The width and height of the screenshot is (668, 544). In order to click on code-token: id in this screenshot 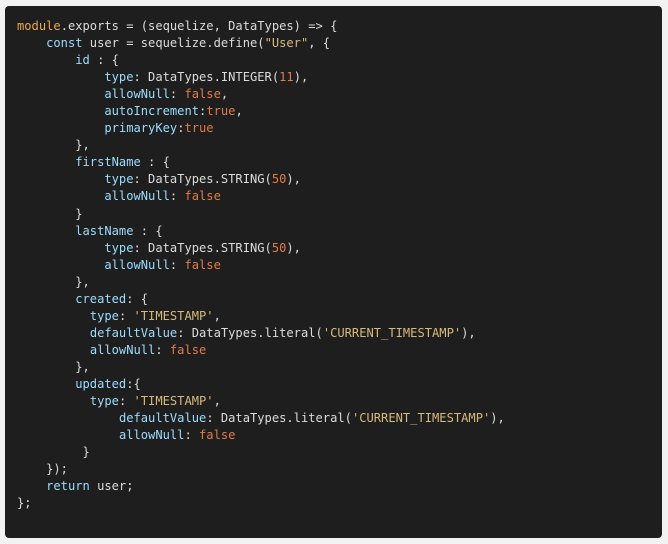, I will do `click(82, 60)`.